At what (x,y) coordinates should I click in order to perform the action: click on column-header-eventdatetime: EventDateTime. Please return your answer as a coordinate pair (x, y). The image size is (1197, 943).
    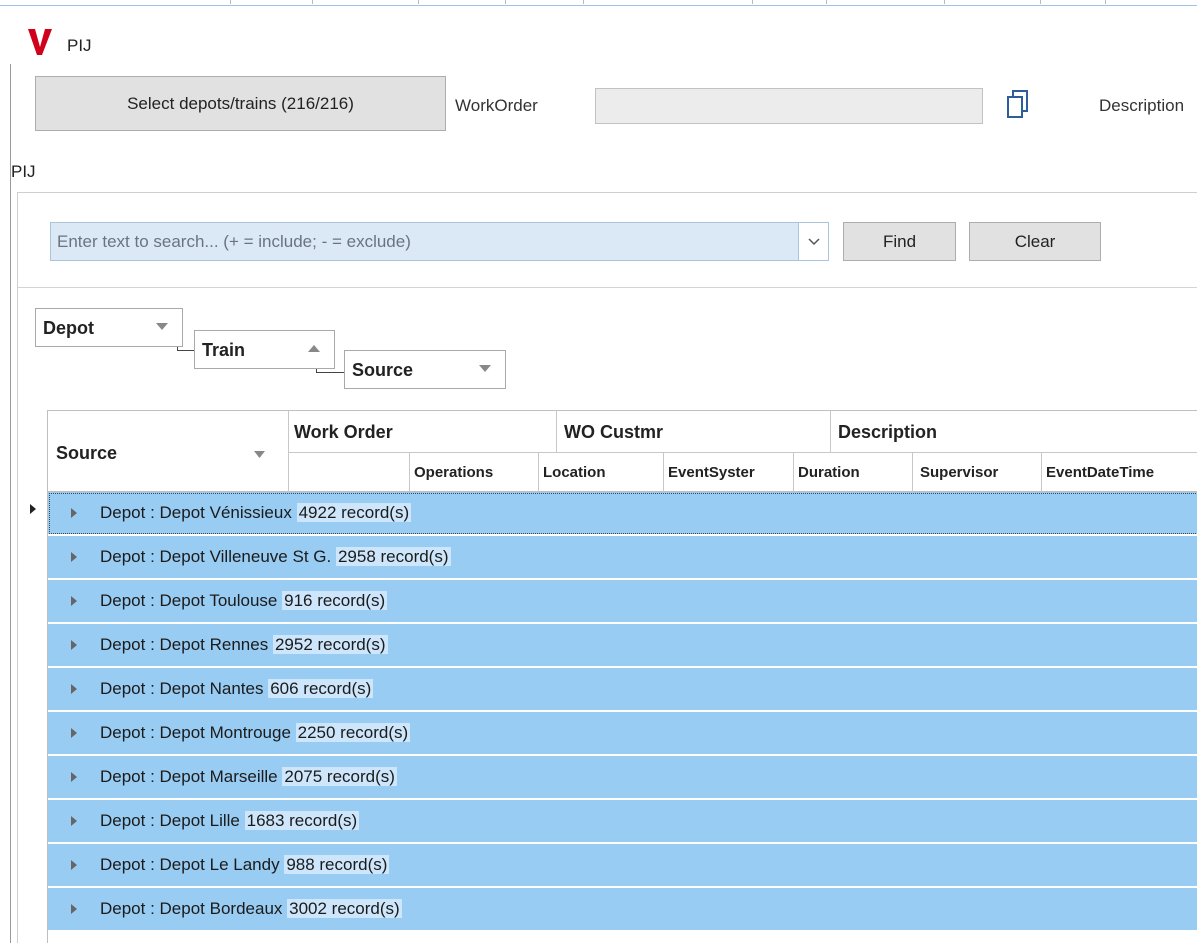
    Looking at the image, I should click on (1100, 472).